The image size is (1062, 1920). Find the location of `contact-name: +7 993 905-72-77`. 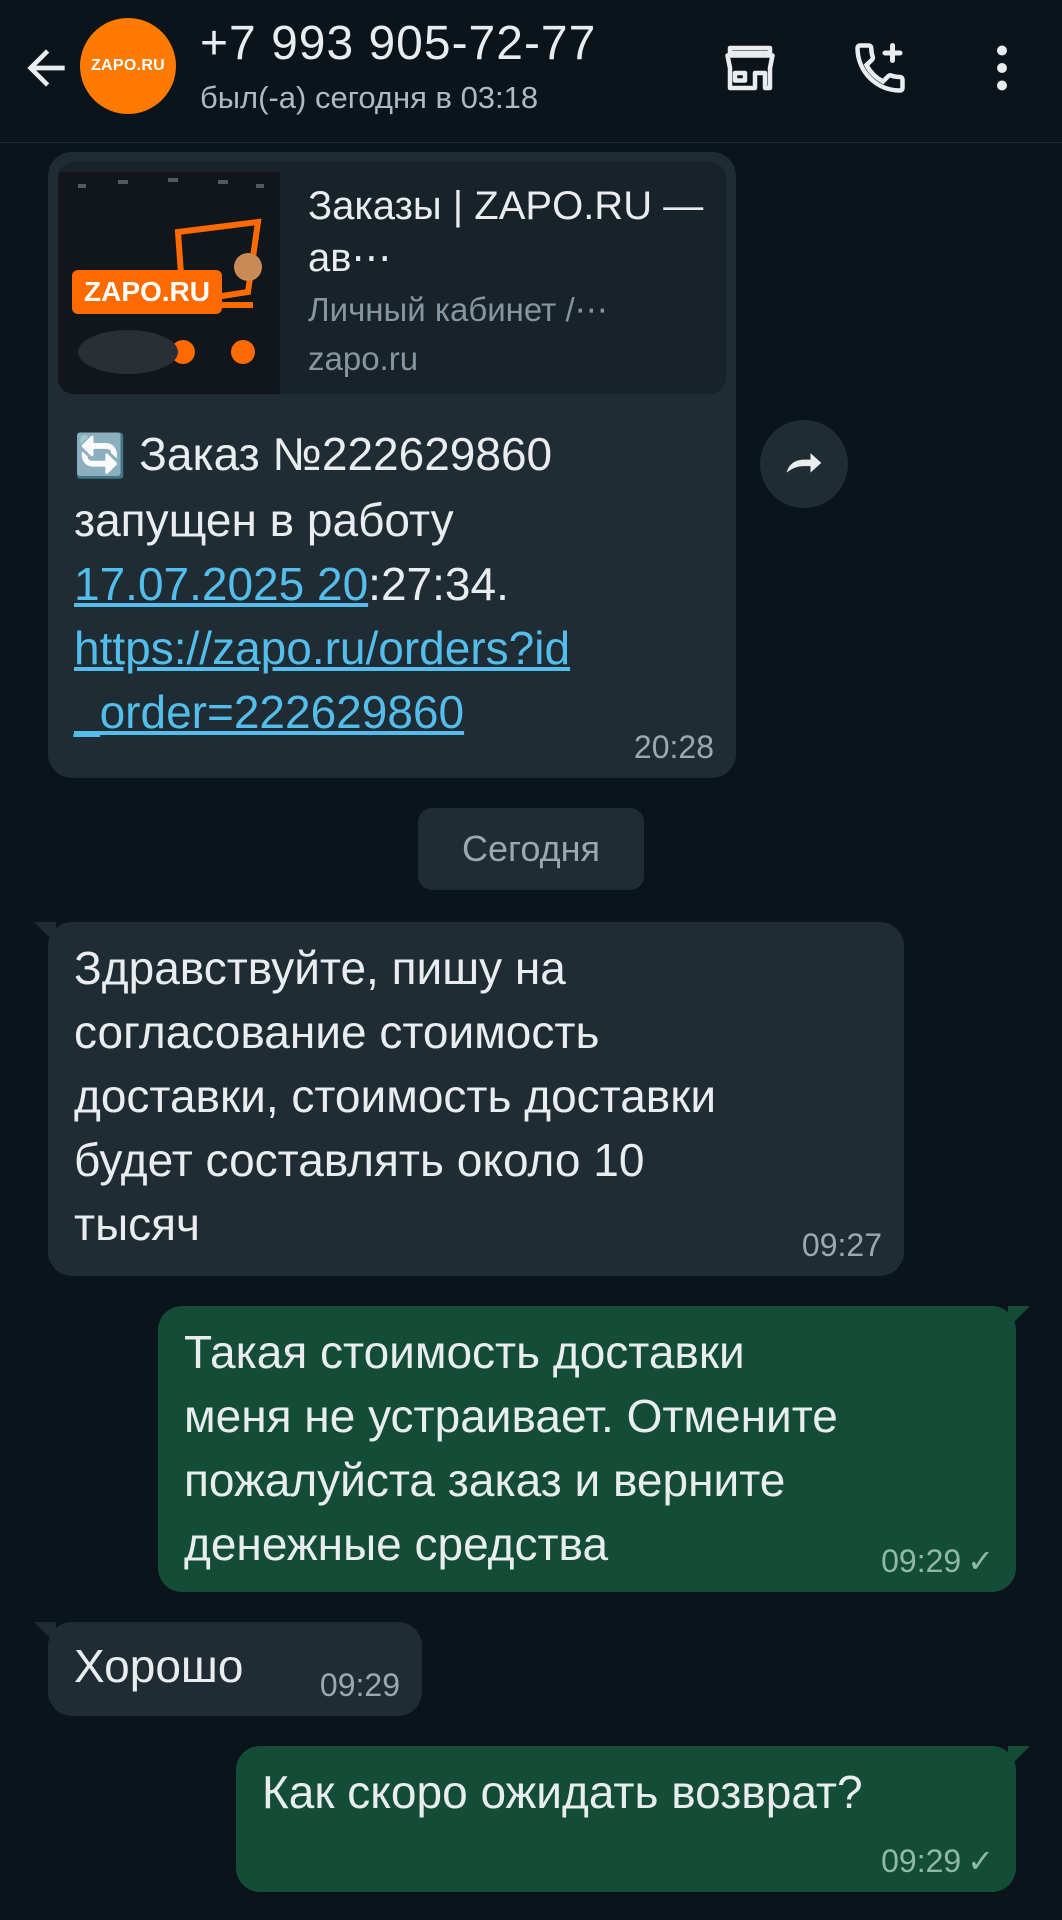

contact-name: +7 993 905-72-77 is located at coordinates (398, 43).